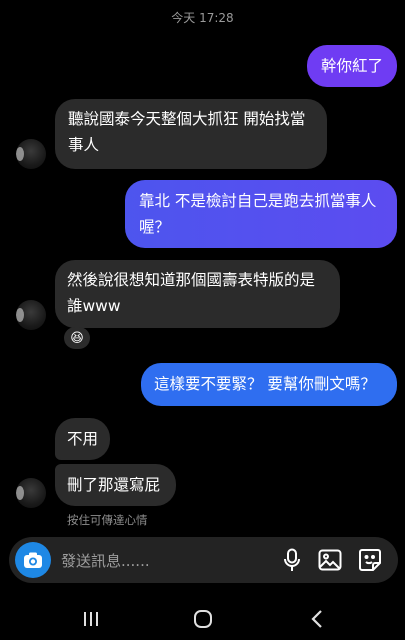 The width and height of the screenshot is (405, 640). I want to click on reaction-hint: 按住可傳達心情, so click(107, 520).